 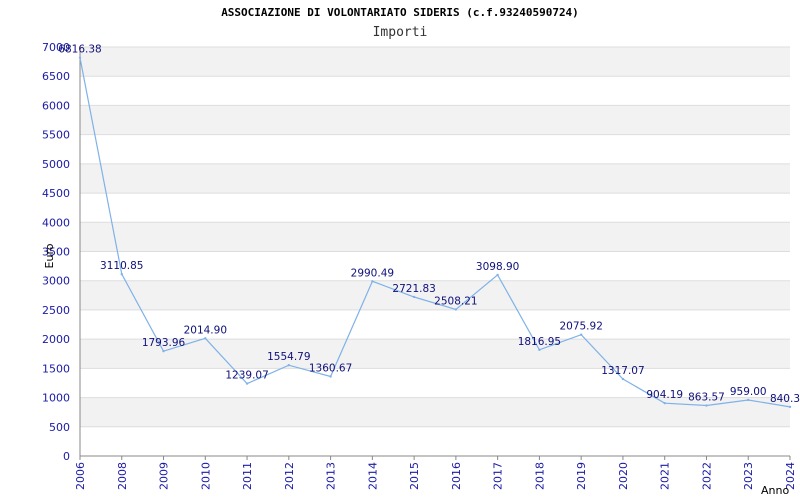 I want to click on x-tick-label: 2019, so click(x=581, y=476).